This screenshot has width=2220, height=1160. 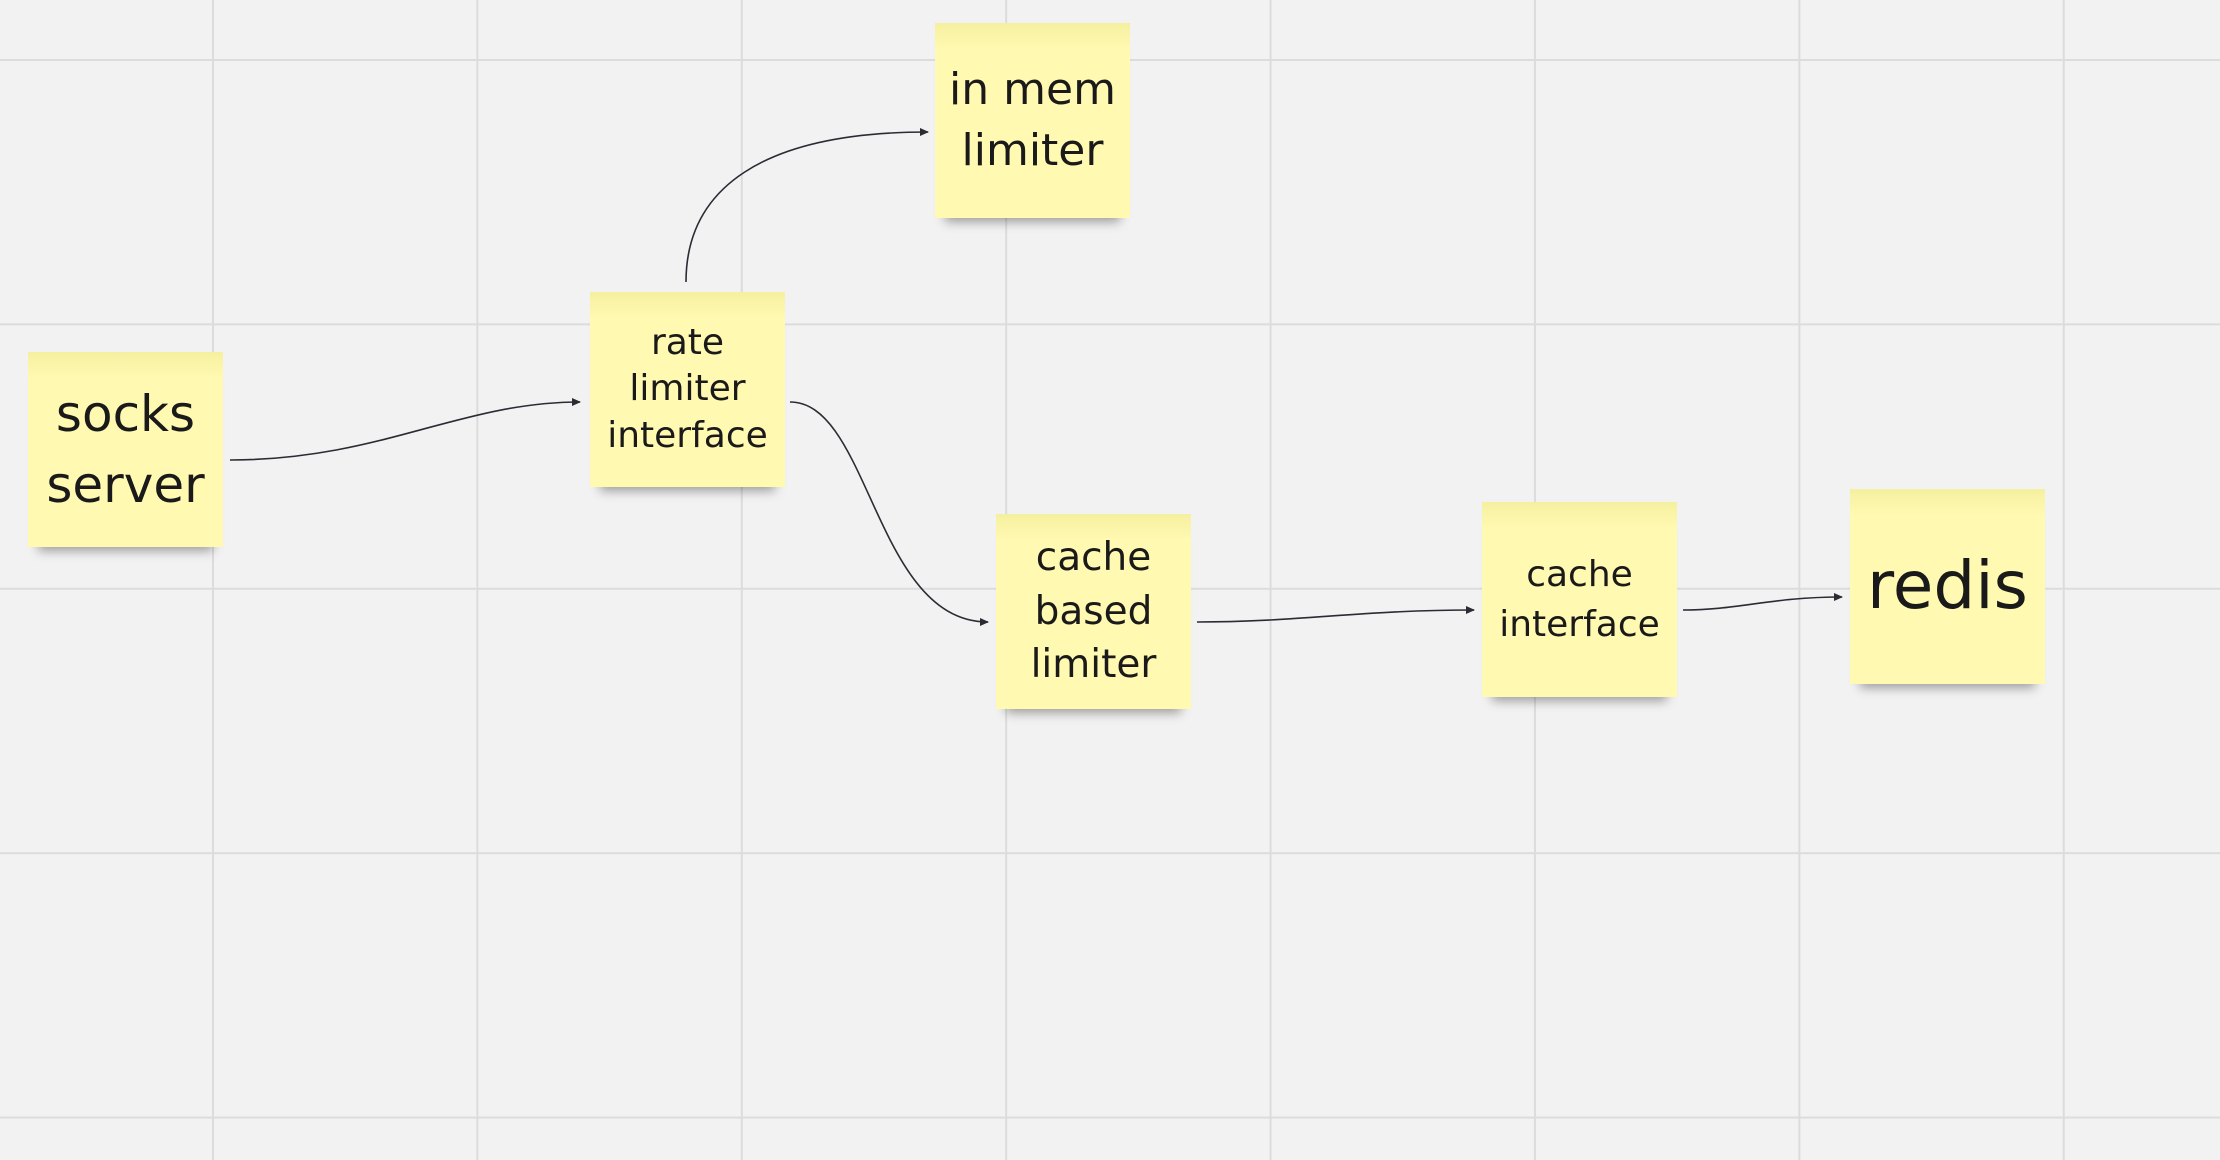 I want to click on sticky-note-label: cache based limiter, so click(x=1093, y=611).